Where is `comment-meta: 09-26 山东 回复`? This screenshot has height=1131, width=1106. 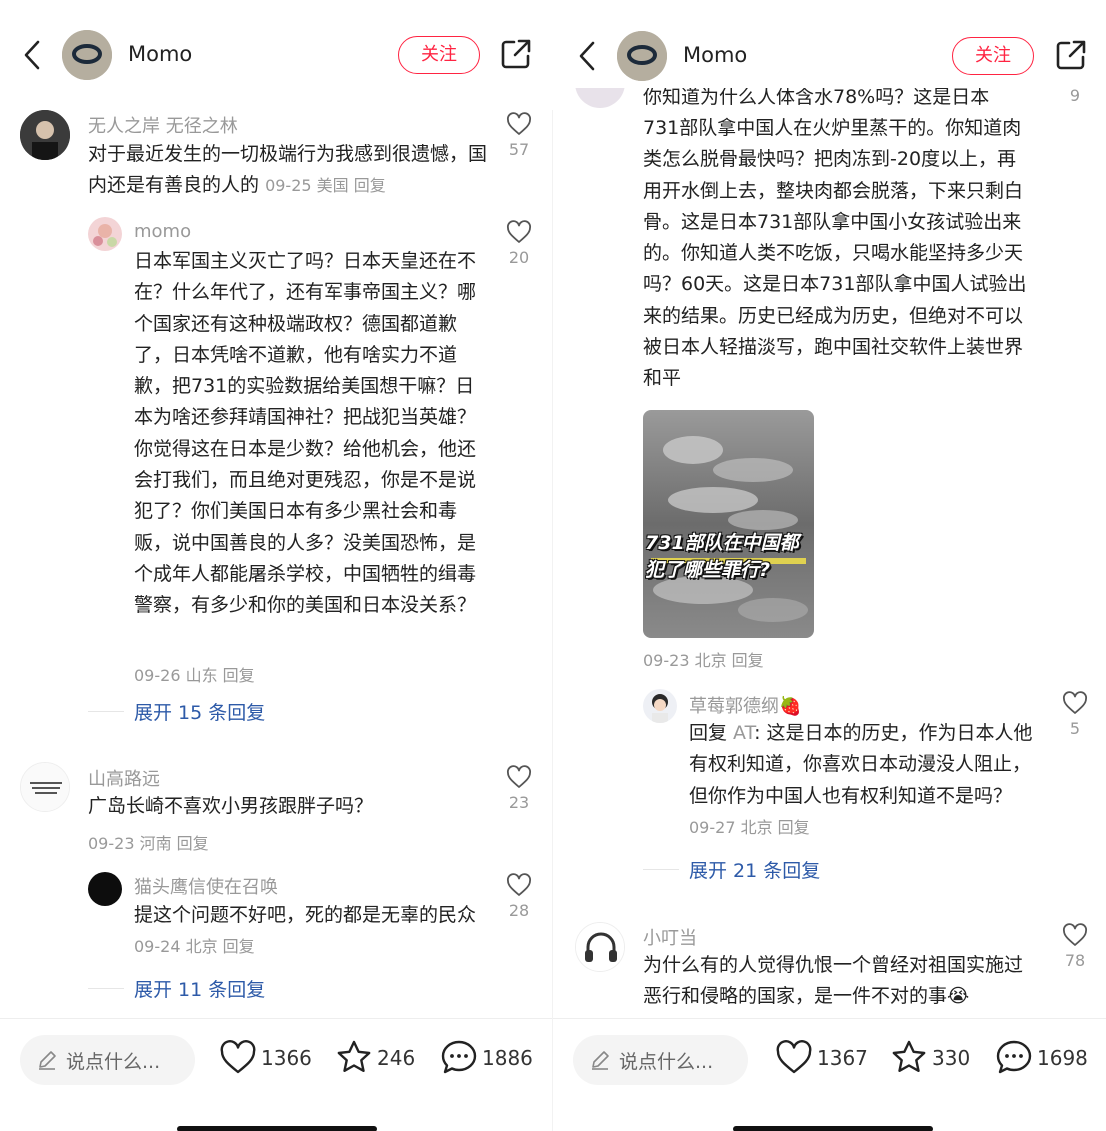 comment-meta: 09-26 山东 回复 is located at coordinates (194, 675).